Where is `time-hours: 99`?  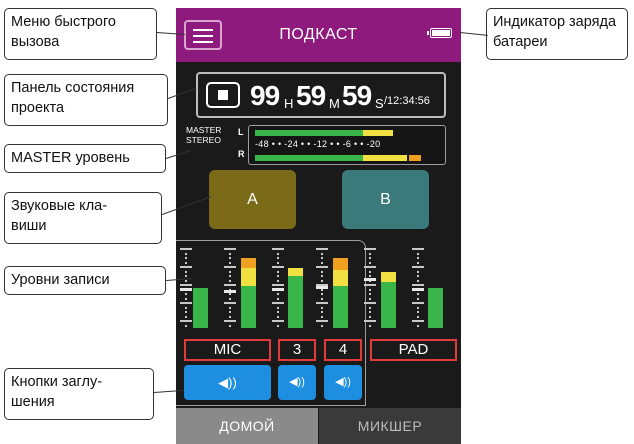 time-hours: 99 is located at coordinates (265, 95).